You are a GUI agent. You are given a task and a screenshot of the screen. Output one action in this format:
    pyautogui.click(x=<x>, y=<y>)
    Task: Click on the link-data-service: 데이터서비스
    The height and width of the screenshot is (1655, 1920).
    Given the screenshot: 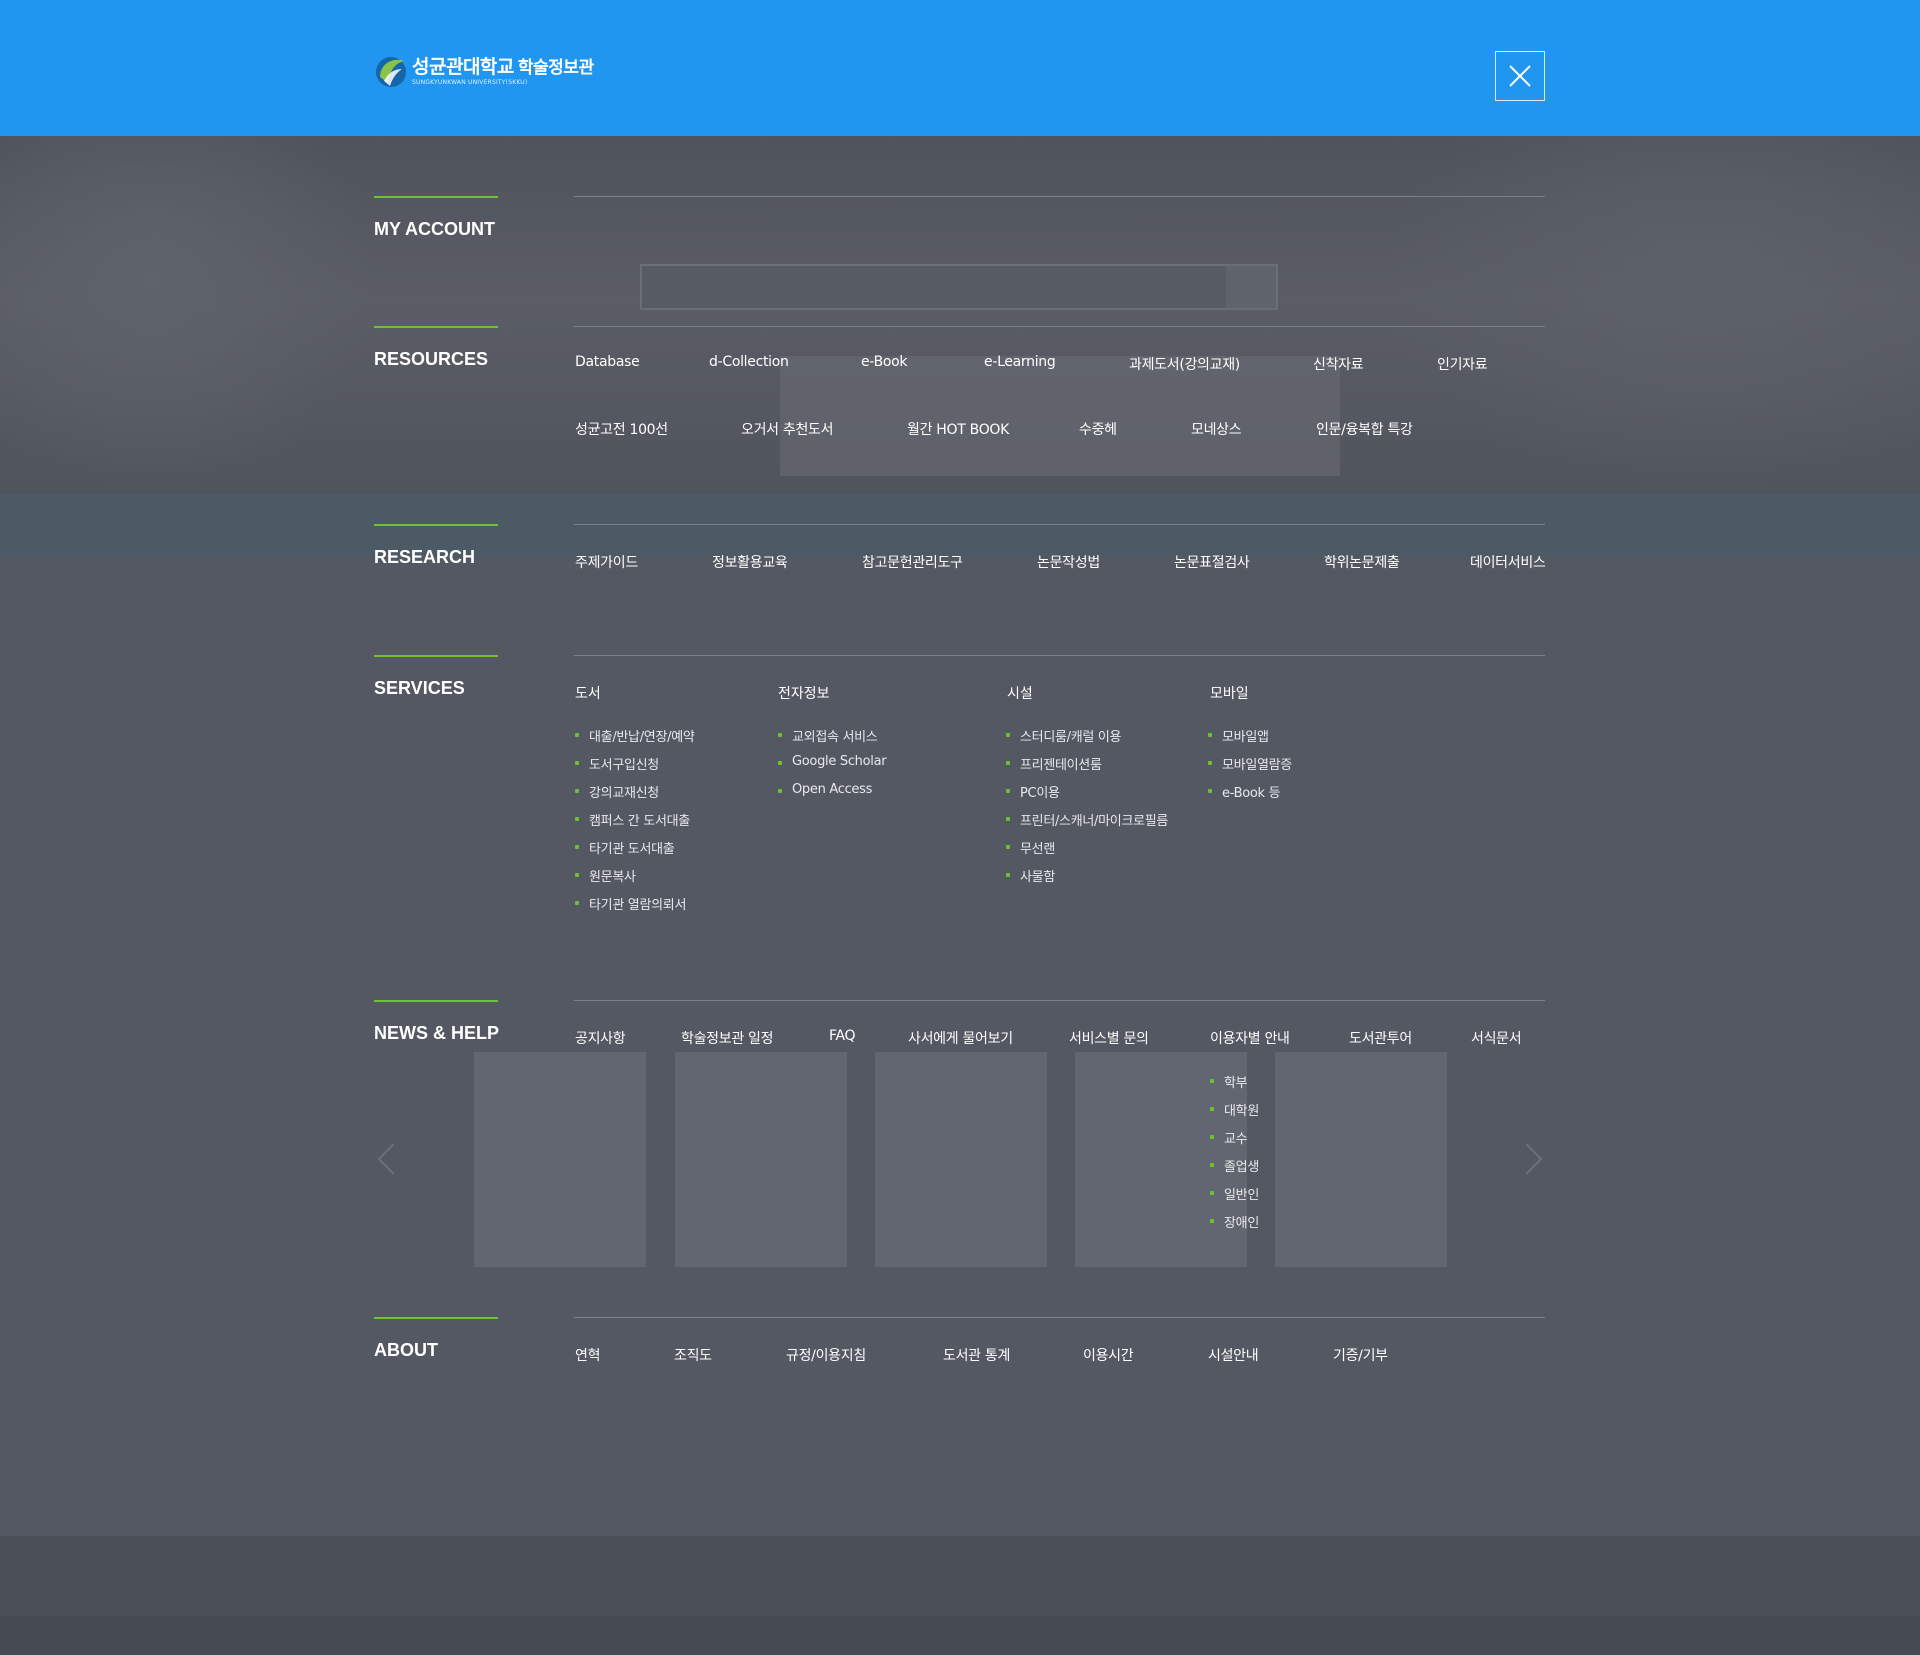 What is the action you would take?
    pyautogui.click(x=1508, y=562)
    